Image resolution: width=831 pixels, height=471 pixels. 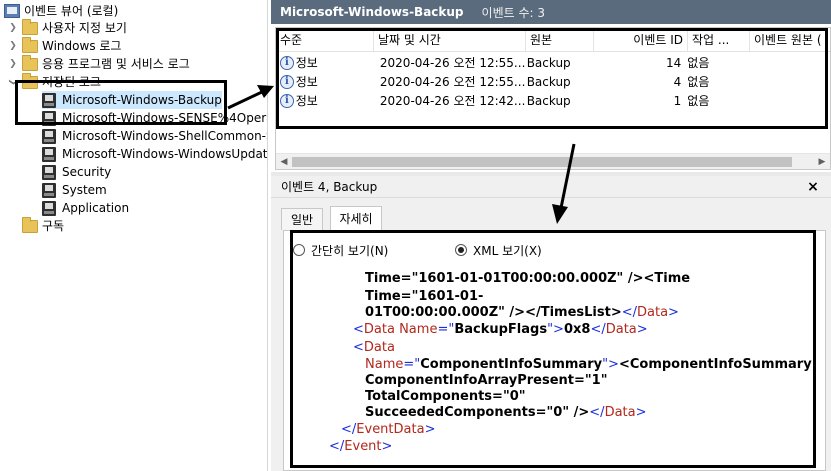 I want to click on tree-item-security-log: Security, so click(x=76, y=172).